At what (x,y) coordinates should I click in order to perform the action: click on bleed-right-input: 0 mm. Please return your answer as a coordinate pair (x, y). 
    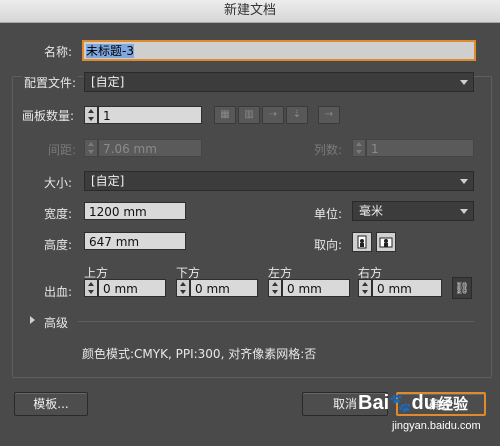
    Looking at the image, I should click on (407, 288).